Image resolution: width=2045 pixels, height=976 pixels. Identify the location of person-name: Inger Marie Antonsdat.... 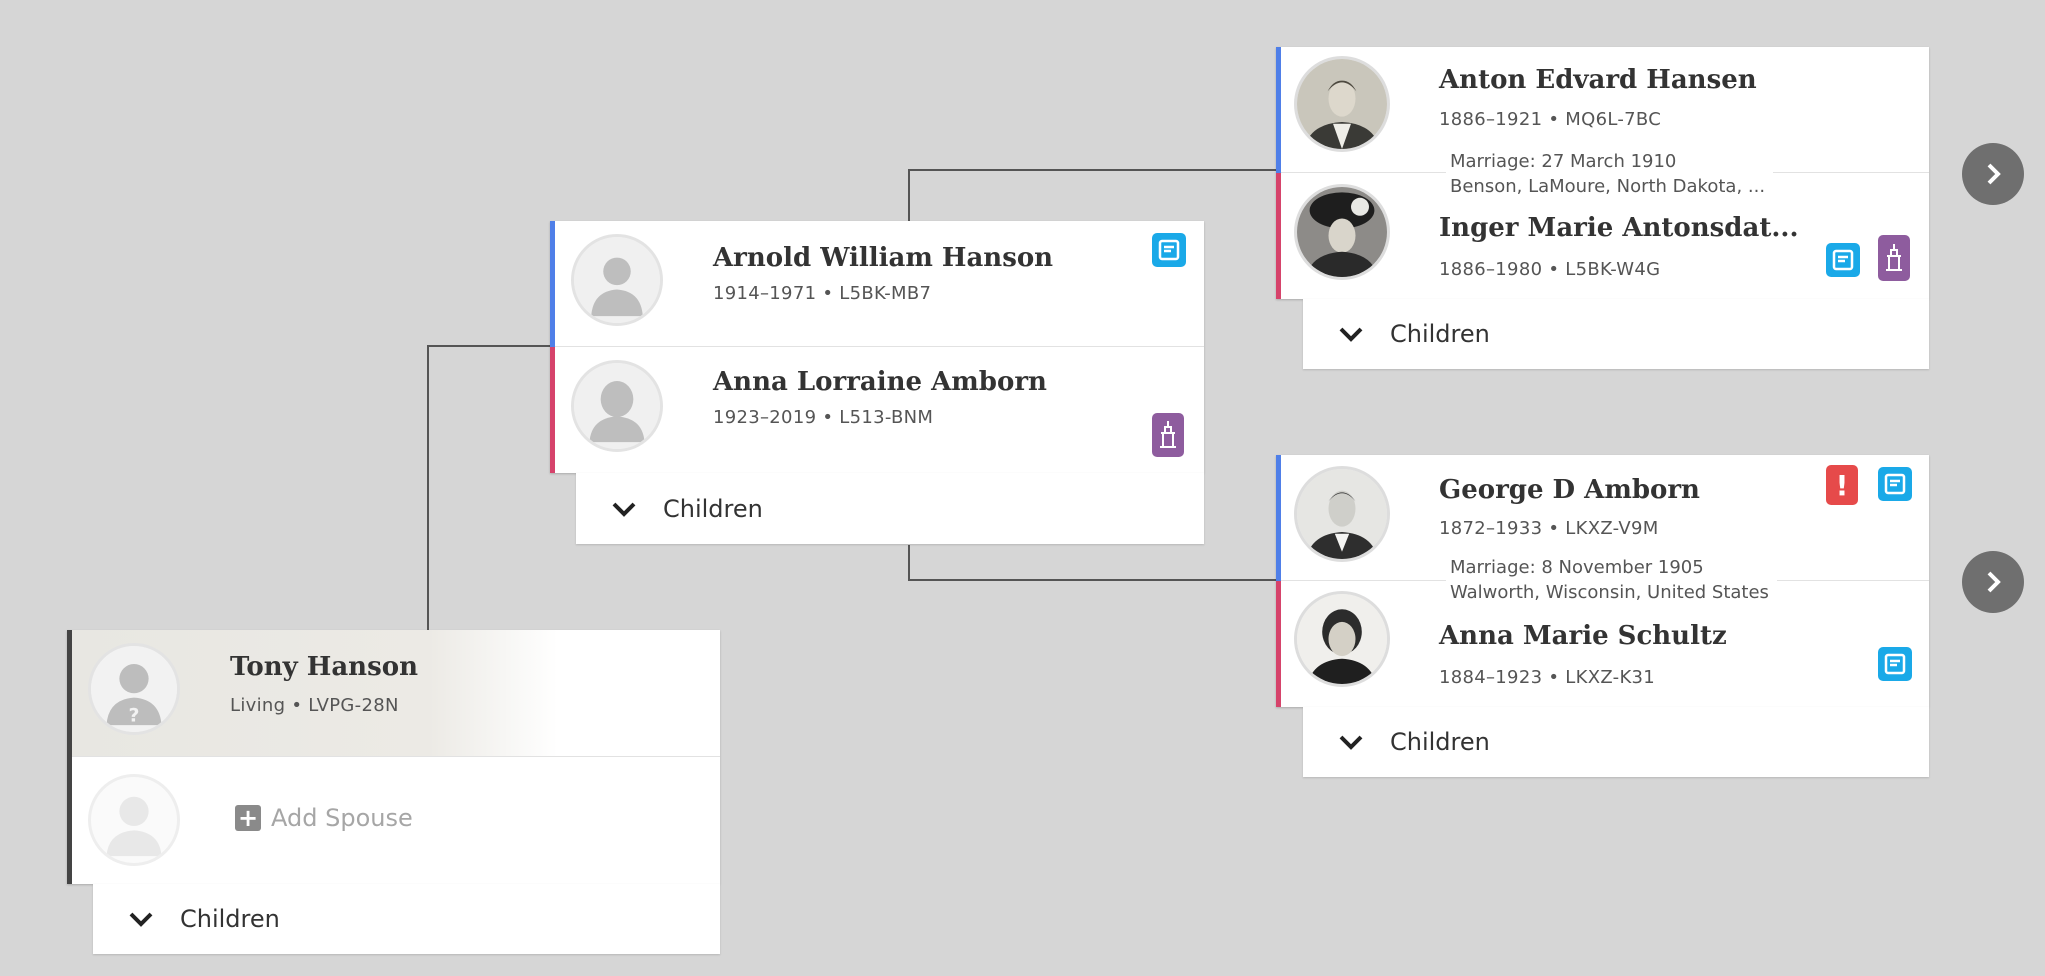
(1619, 228).